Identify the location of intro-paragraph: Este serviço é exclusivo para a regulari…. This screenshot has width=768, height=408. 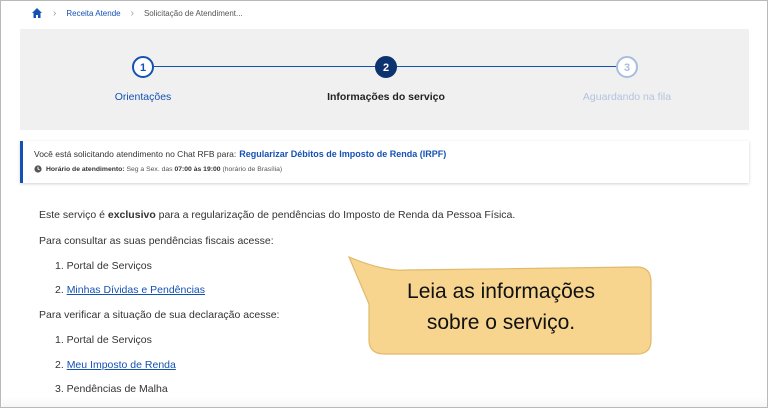
(277, 215).